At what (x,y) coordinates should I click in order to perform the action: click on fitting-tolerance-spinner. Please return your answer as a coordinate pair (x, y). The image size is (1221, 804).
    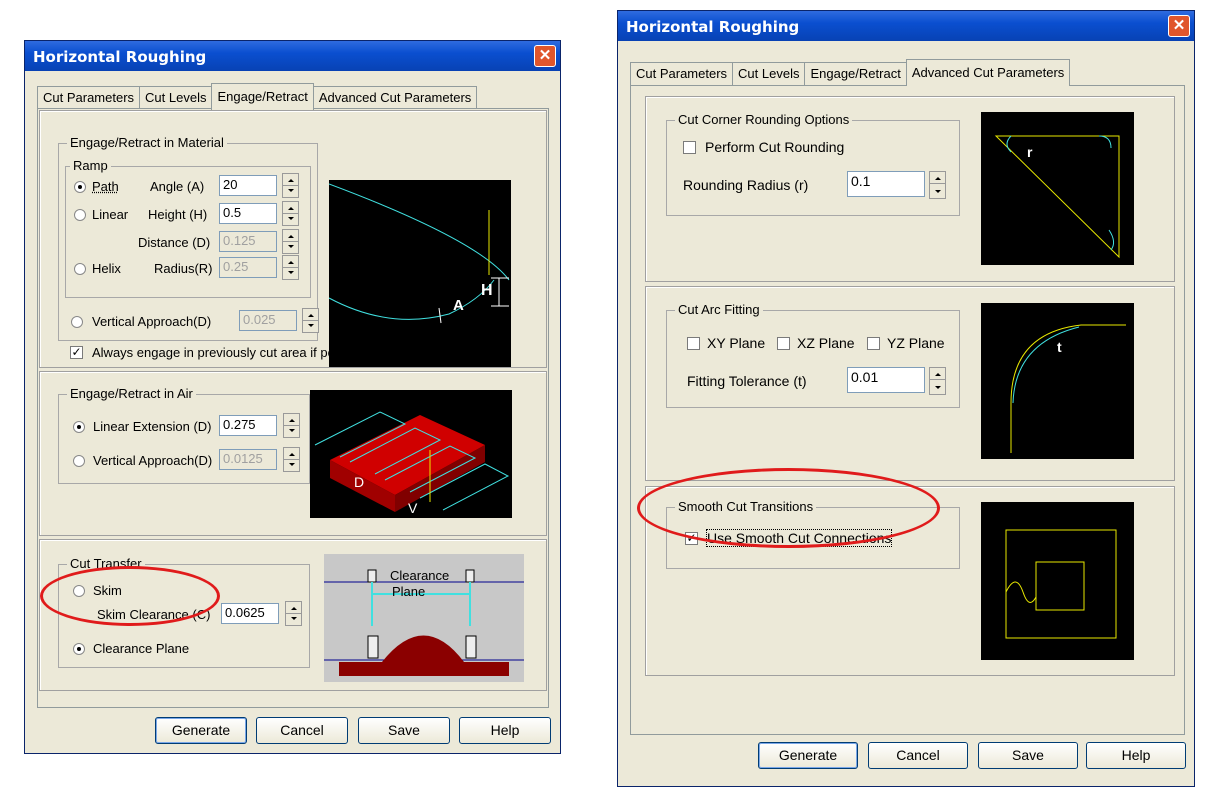
    Looking at the image, I should click on (937, 381).